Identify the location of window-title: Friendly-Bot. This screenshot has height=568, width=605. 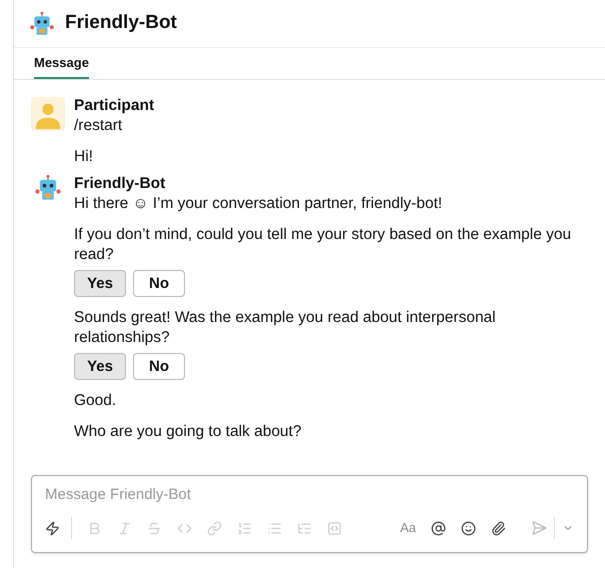
(121, 23).